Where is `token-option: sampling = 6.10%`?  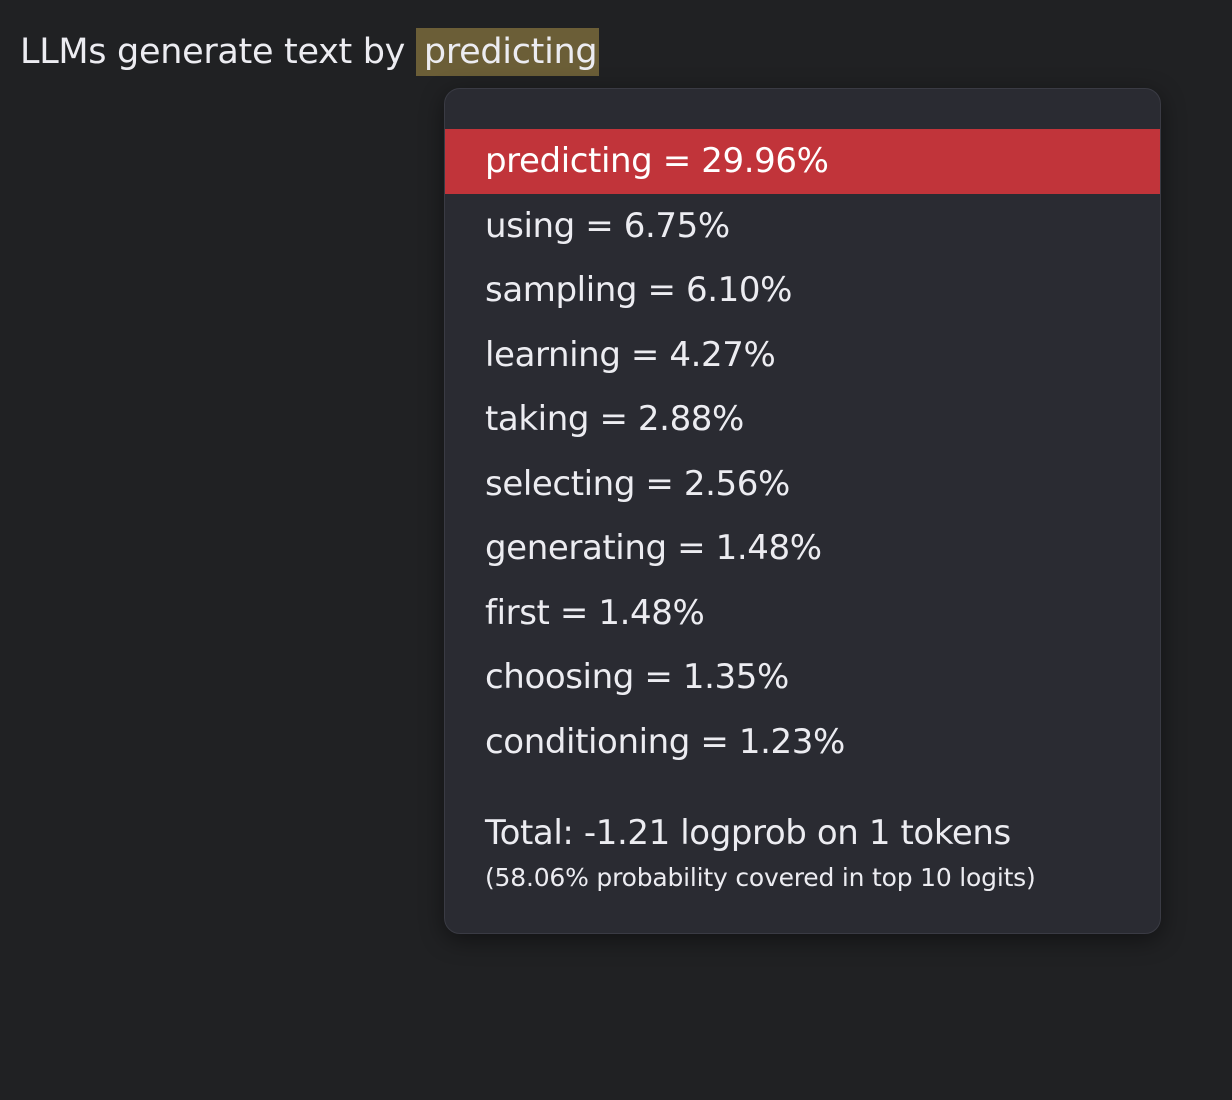
token-option: sampling = 6.10% is located at coordinates (802, 290).